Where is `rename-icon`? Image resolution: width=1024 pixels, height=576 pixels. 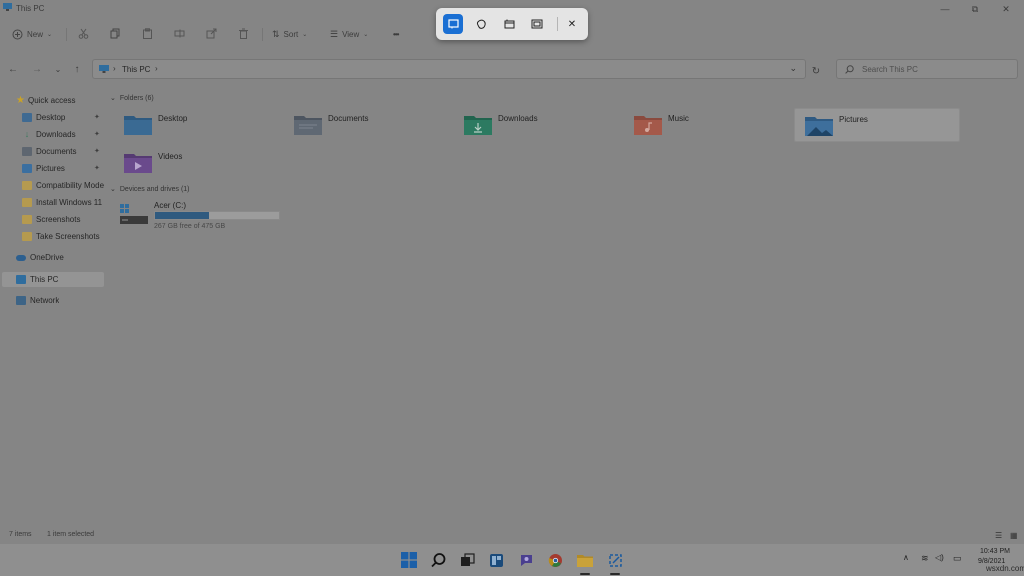 rename-icon is located at coordinates (179, 33).